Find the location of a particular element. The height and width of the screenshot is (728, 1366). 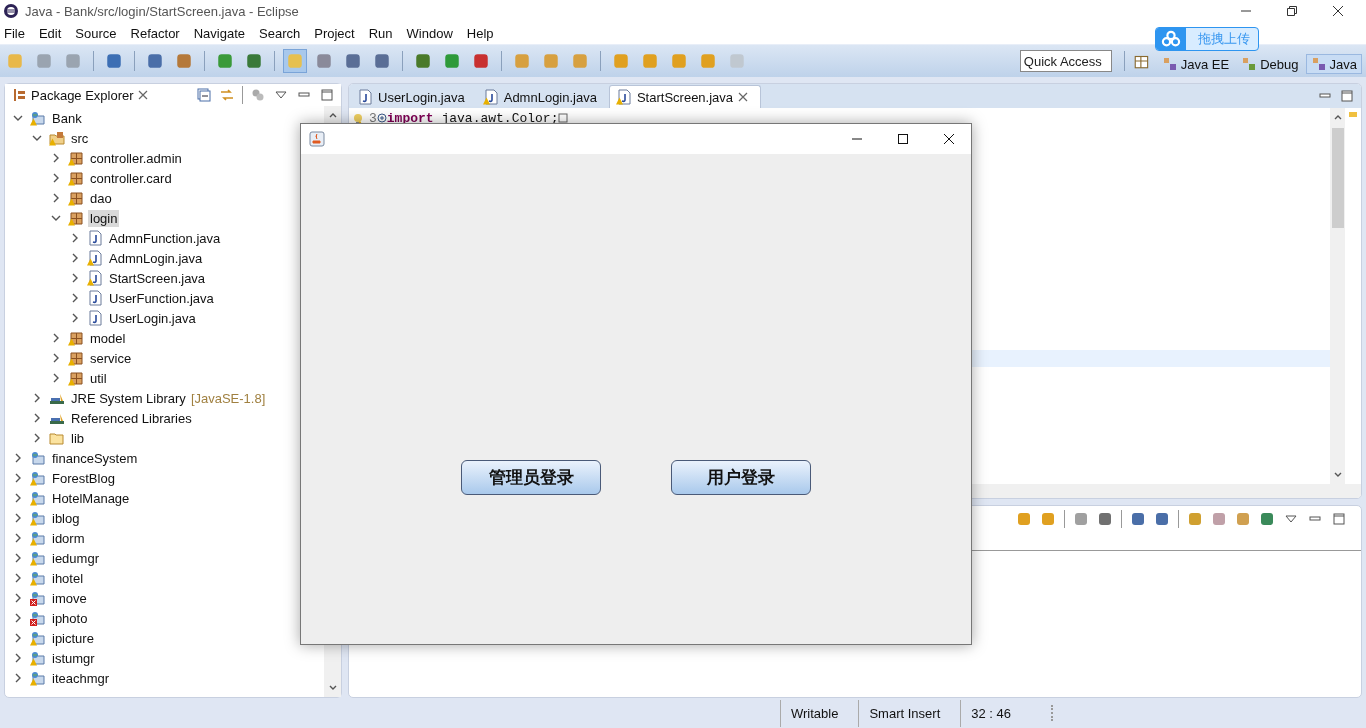

quick-access-field: Quick Access is located at coordinates (1065, 61).